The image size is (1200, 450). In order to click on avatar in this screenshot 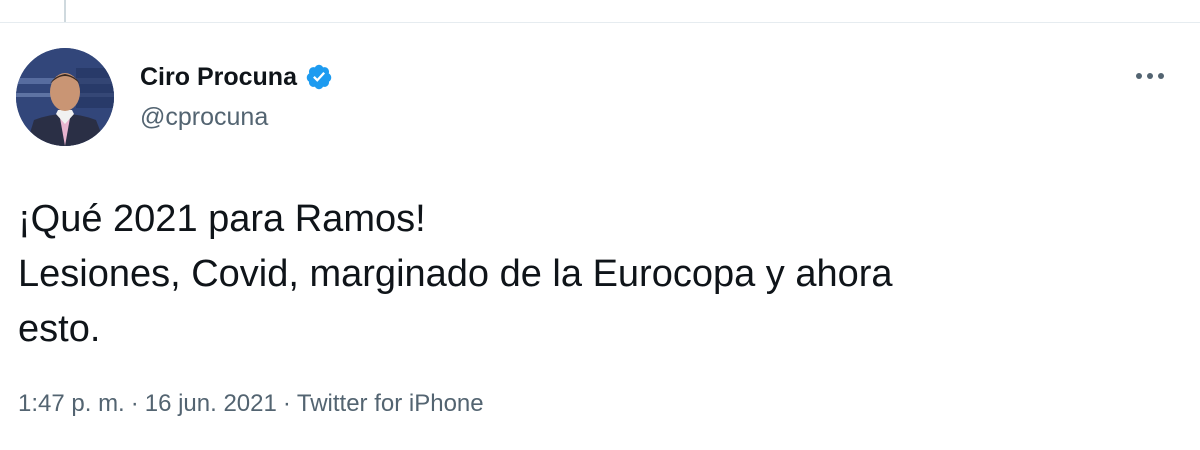, I will do `click(65, 97)`.